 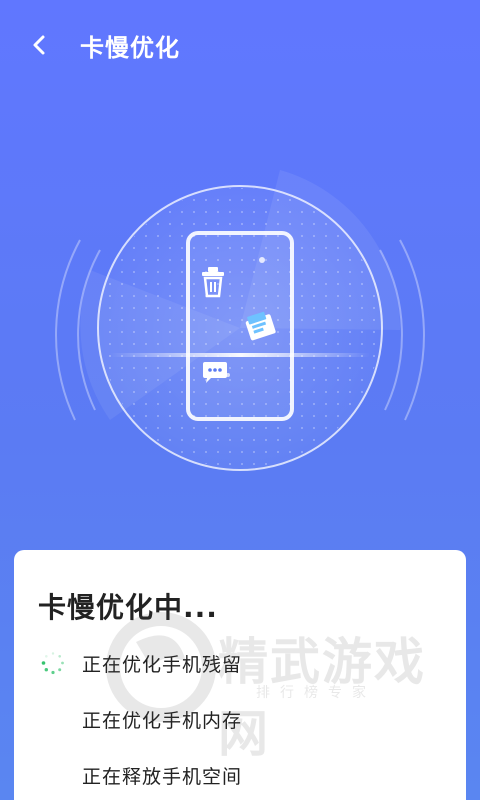 I want to click on back-button, so click(x=39, y=45).